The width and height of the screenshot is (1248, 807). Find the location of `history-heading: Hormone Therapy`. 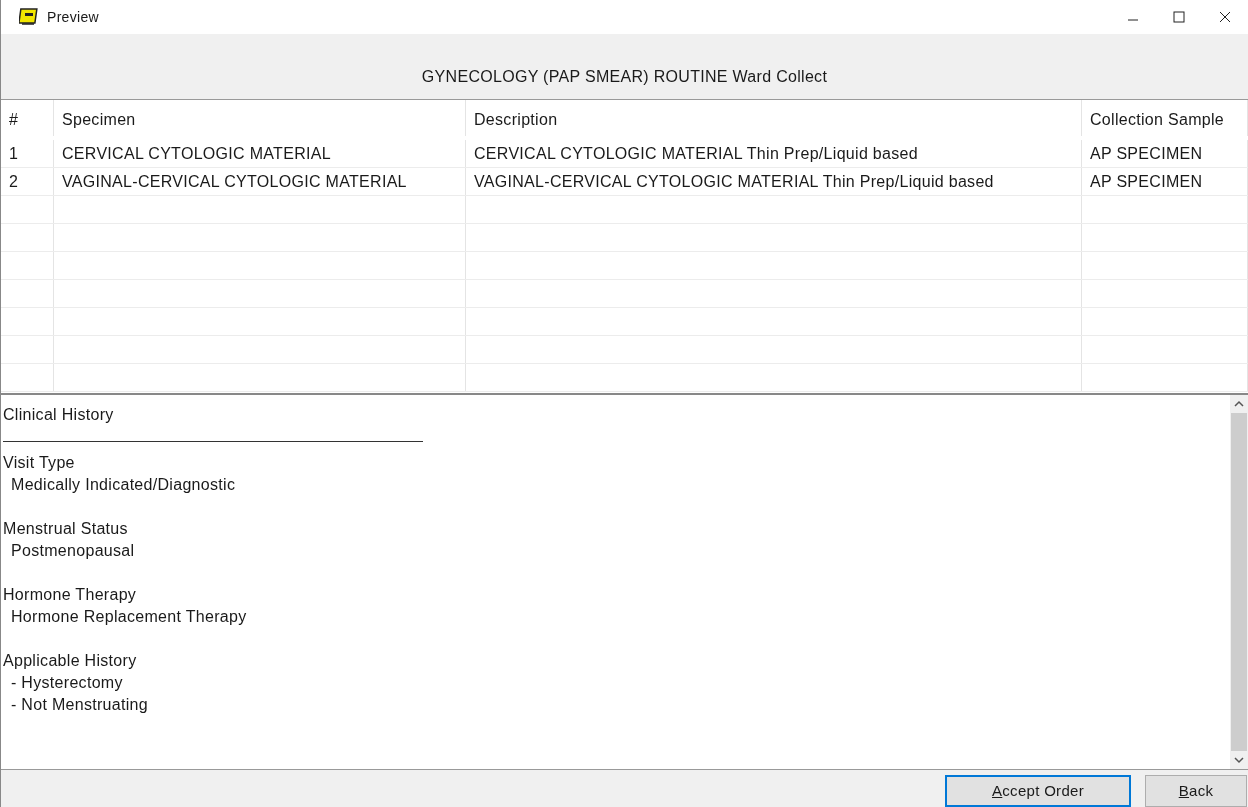

history-heading: Hormone Therapy is located at coordinates (70, 595).